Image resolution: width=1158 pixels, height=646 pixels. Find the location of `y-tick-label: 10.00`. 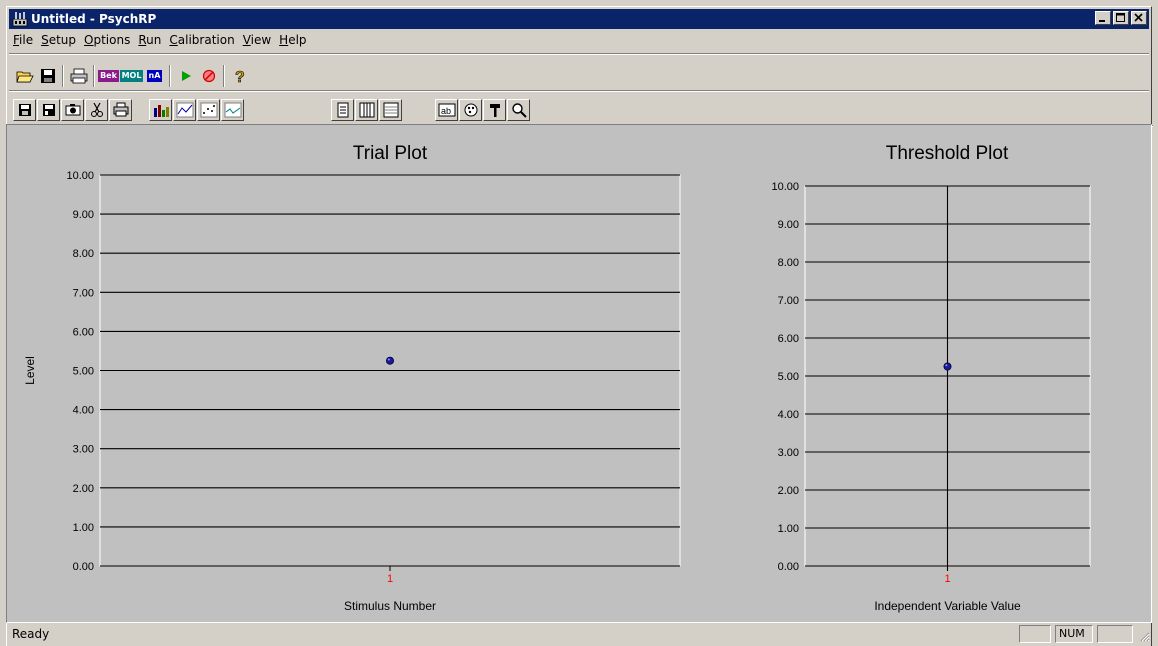

y-tick-label: 10.00 is located at coordinates (80, 176).